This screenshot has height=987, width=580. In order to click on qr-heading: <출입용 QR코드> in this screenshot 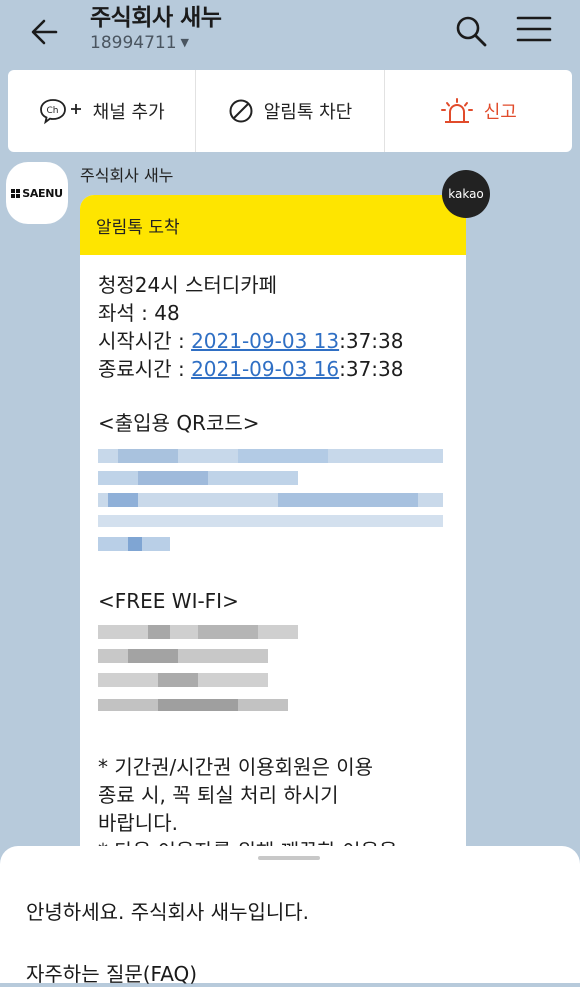, I will do `click(179, 423)`.